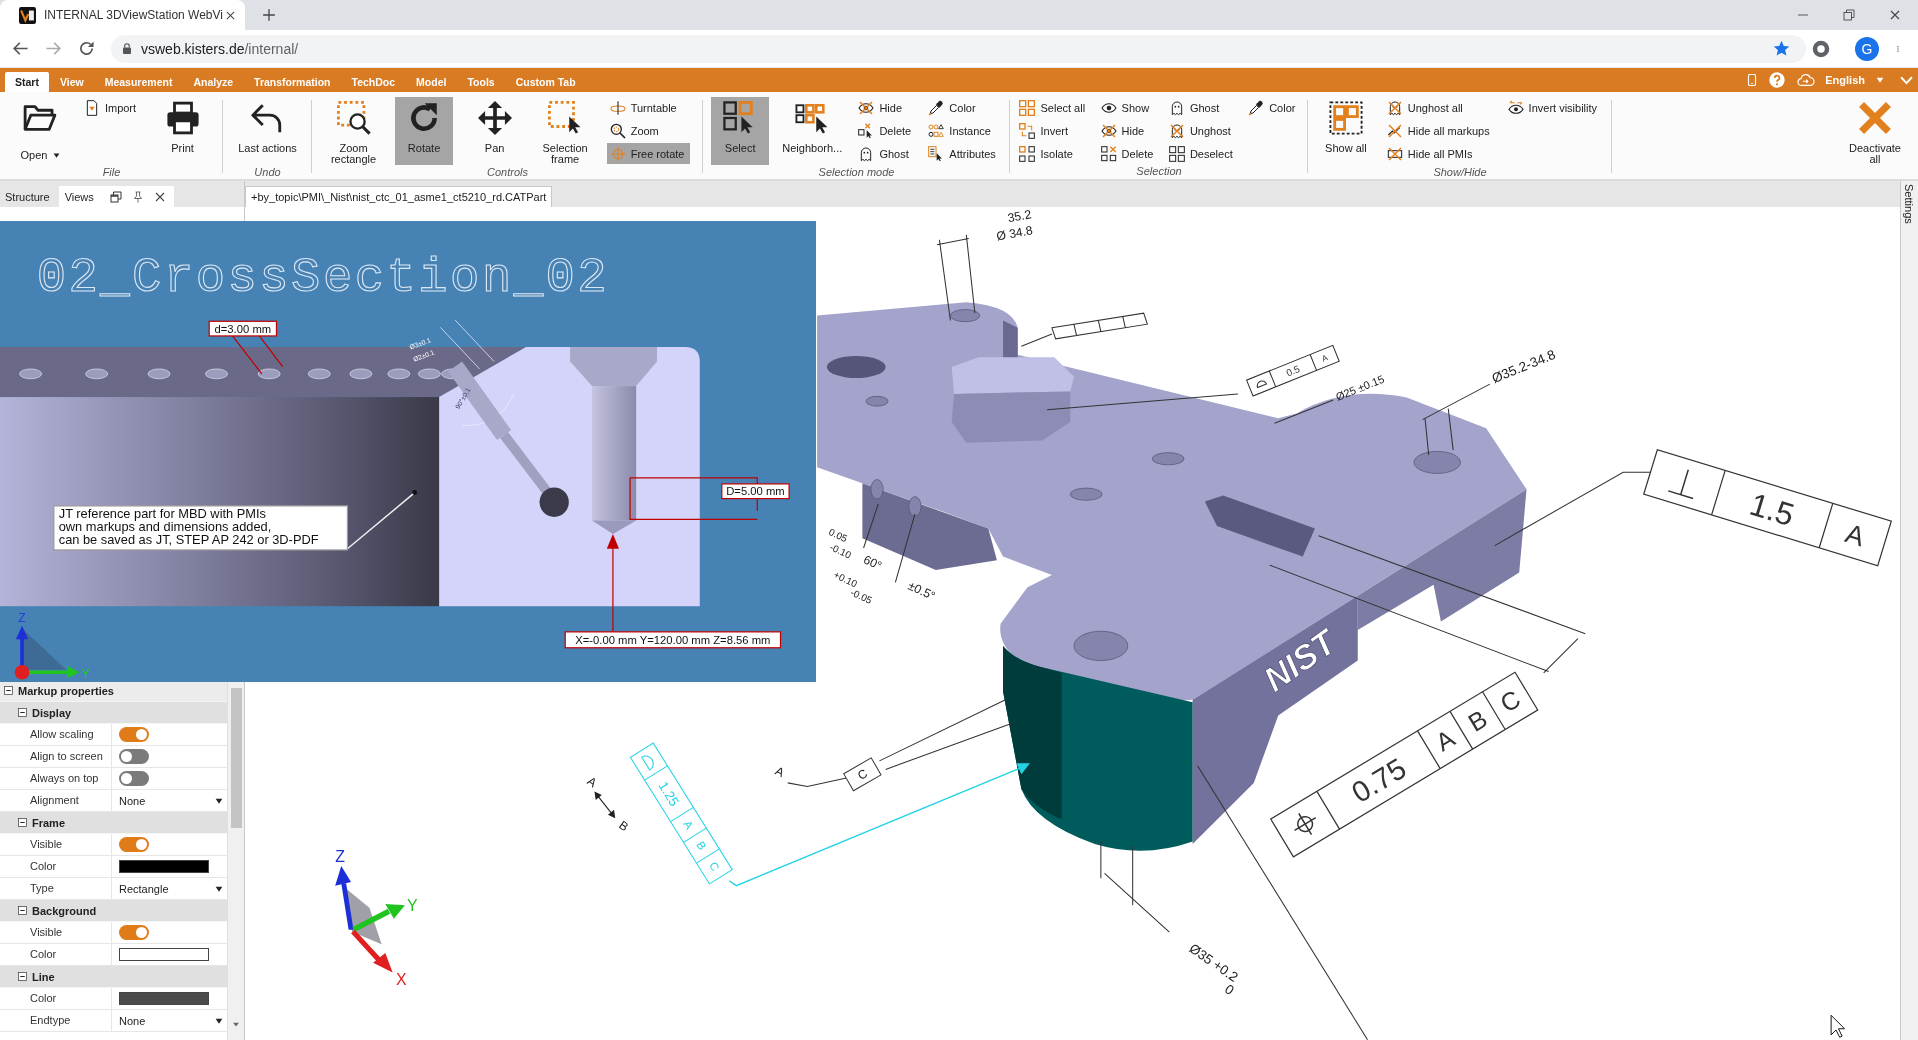 The image size is (1918, 1040). What do you see at coordinates (219, 888) in the screenshot?
I see `caret-down-icon` at bounding box center [219, 888].